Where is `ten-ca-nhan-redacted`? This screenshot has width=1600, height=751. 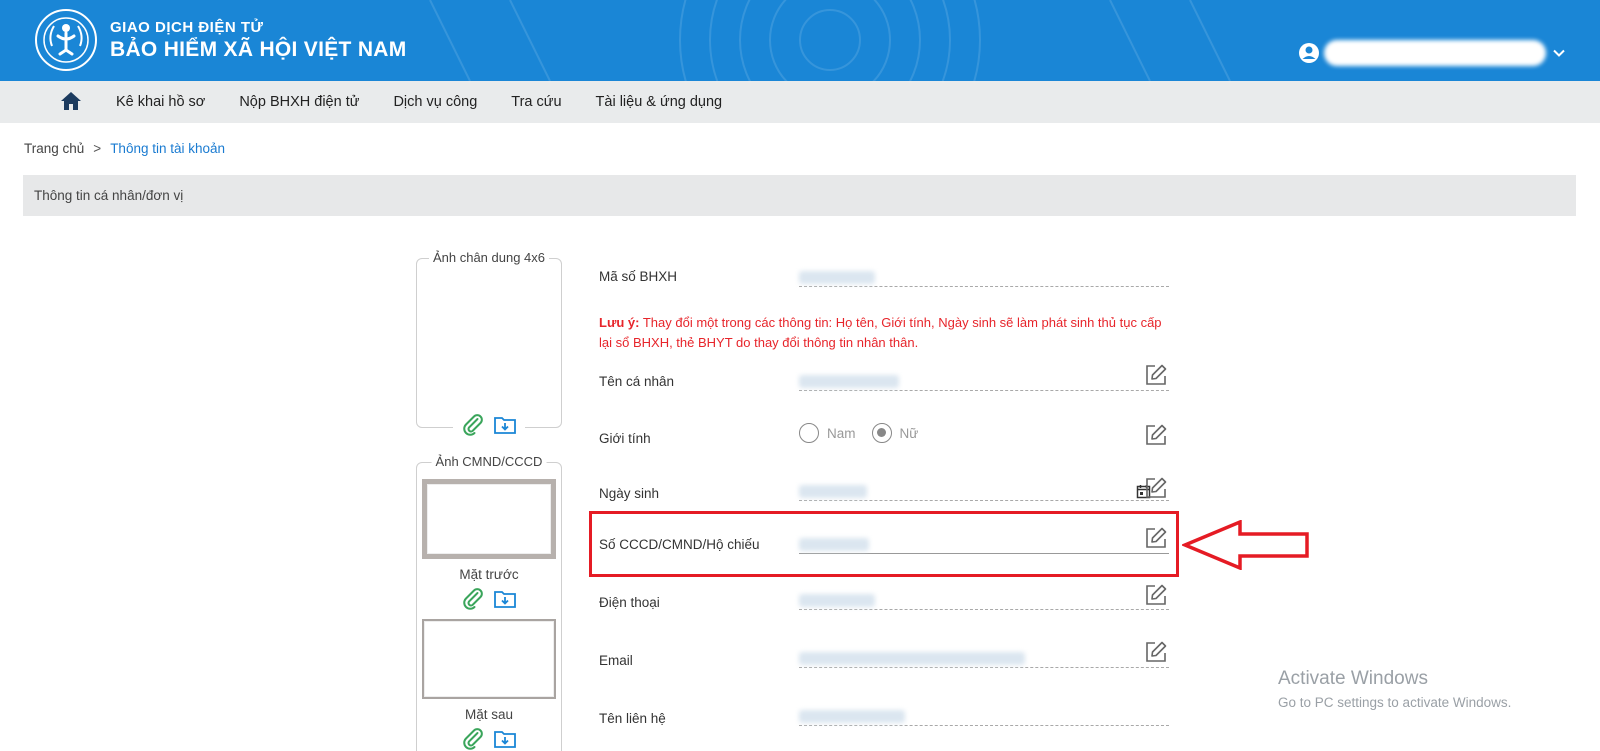 ten-ca-nhan-redacted is located at coordinates (849, 381).